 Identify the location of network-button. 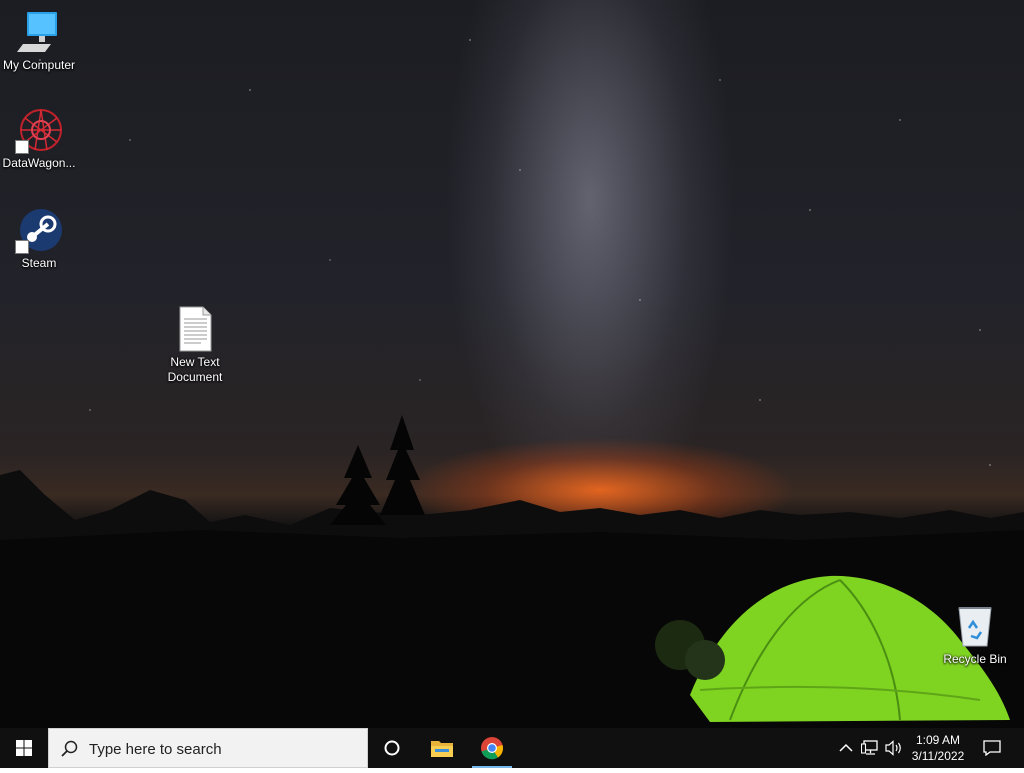
(870, 748).